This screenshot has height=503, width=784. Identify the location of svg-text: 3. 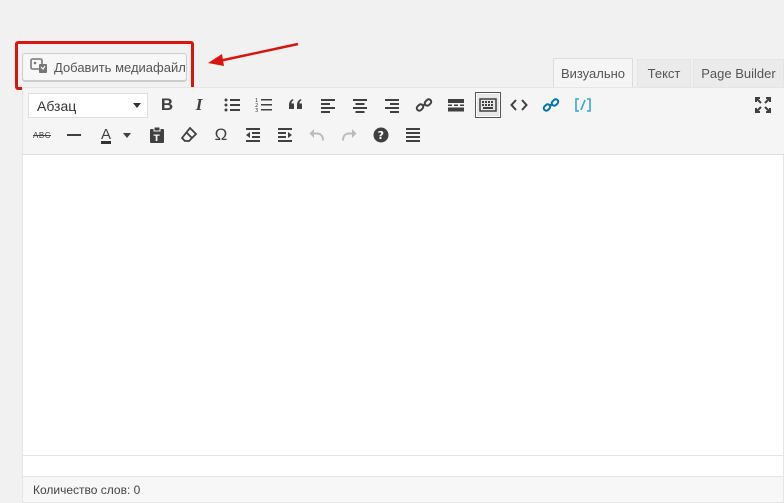
(256, 111).